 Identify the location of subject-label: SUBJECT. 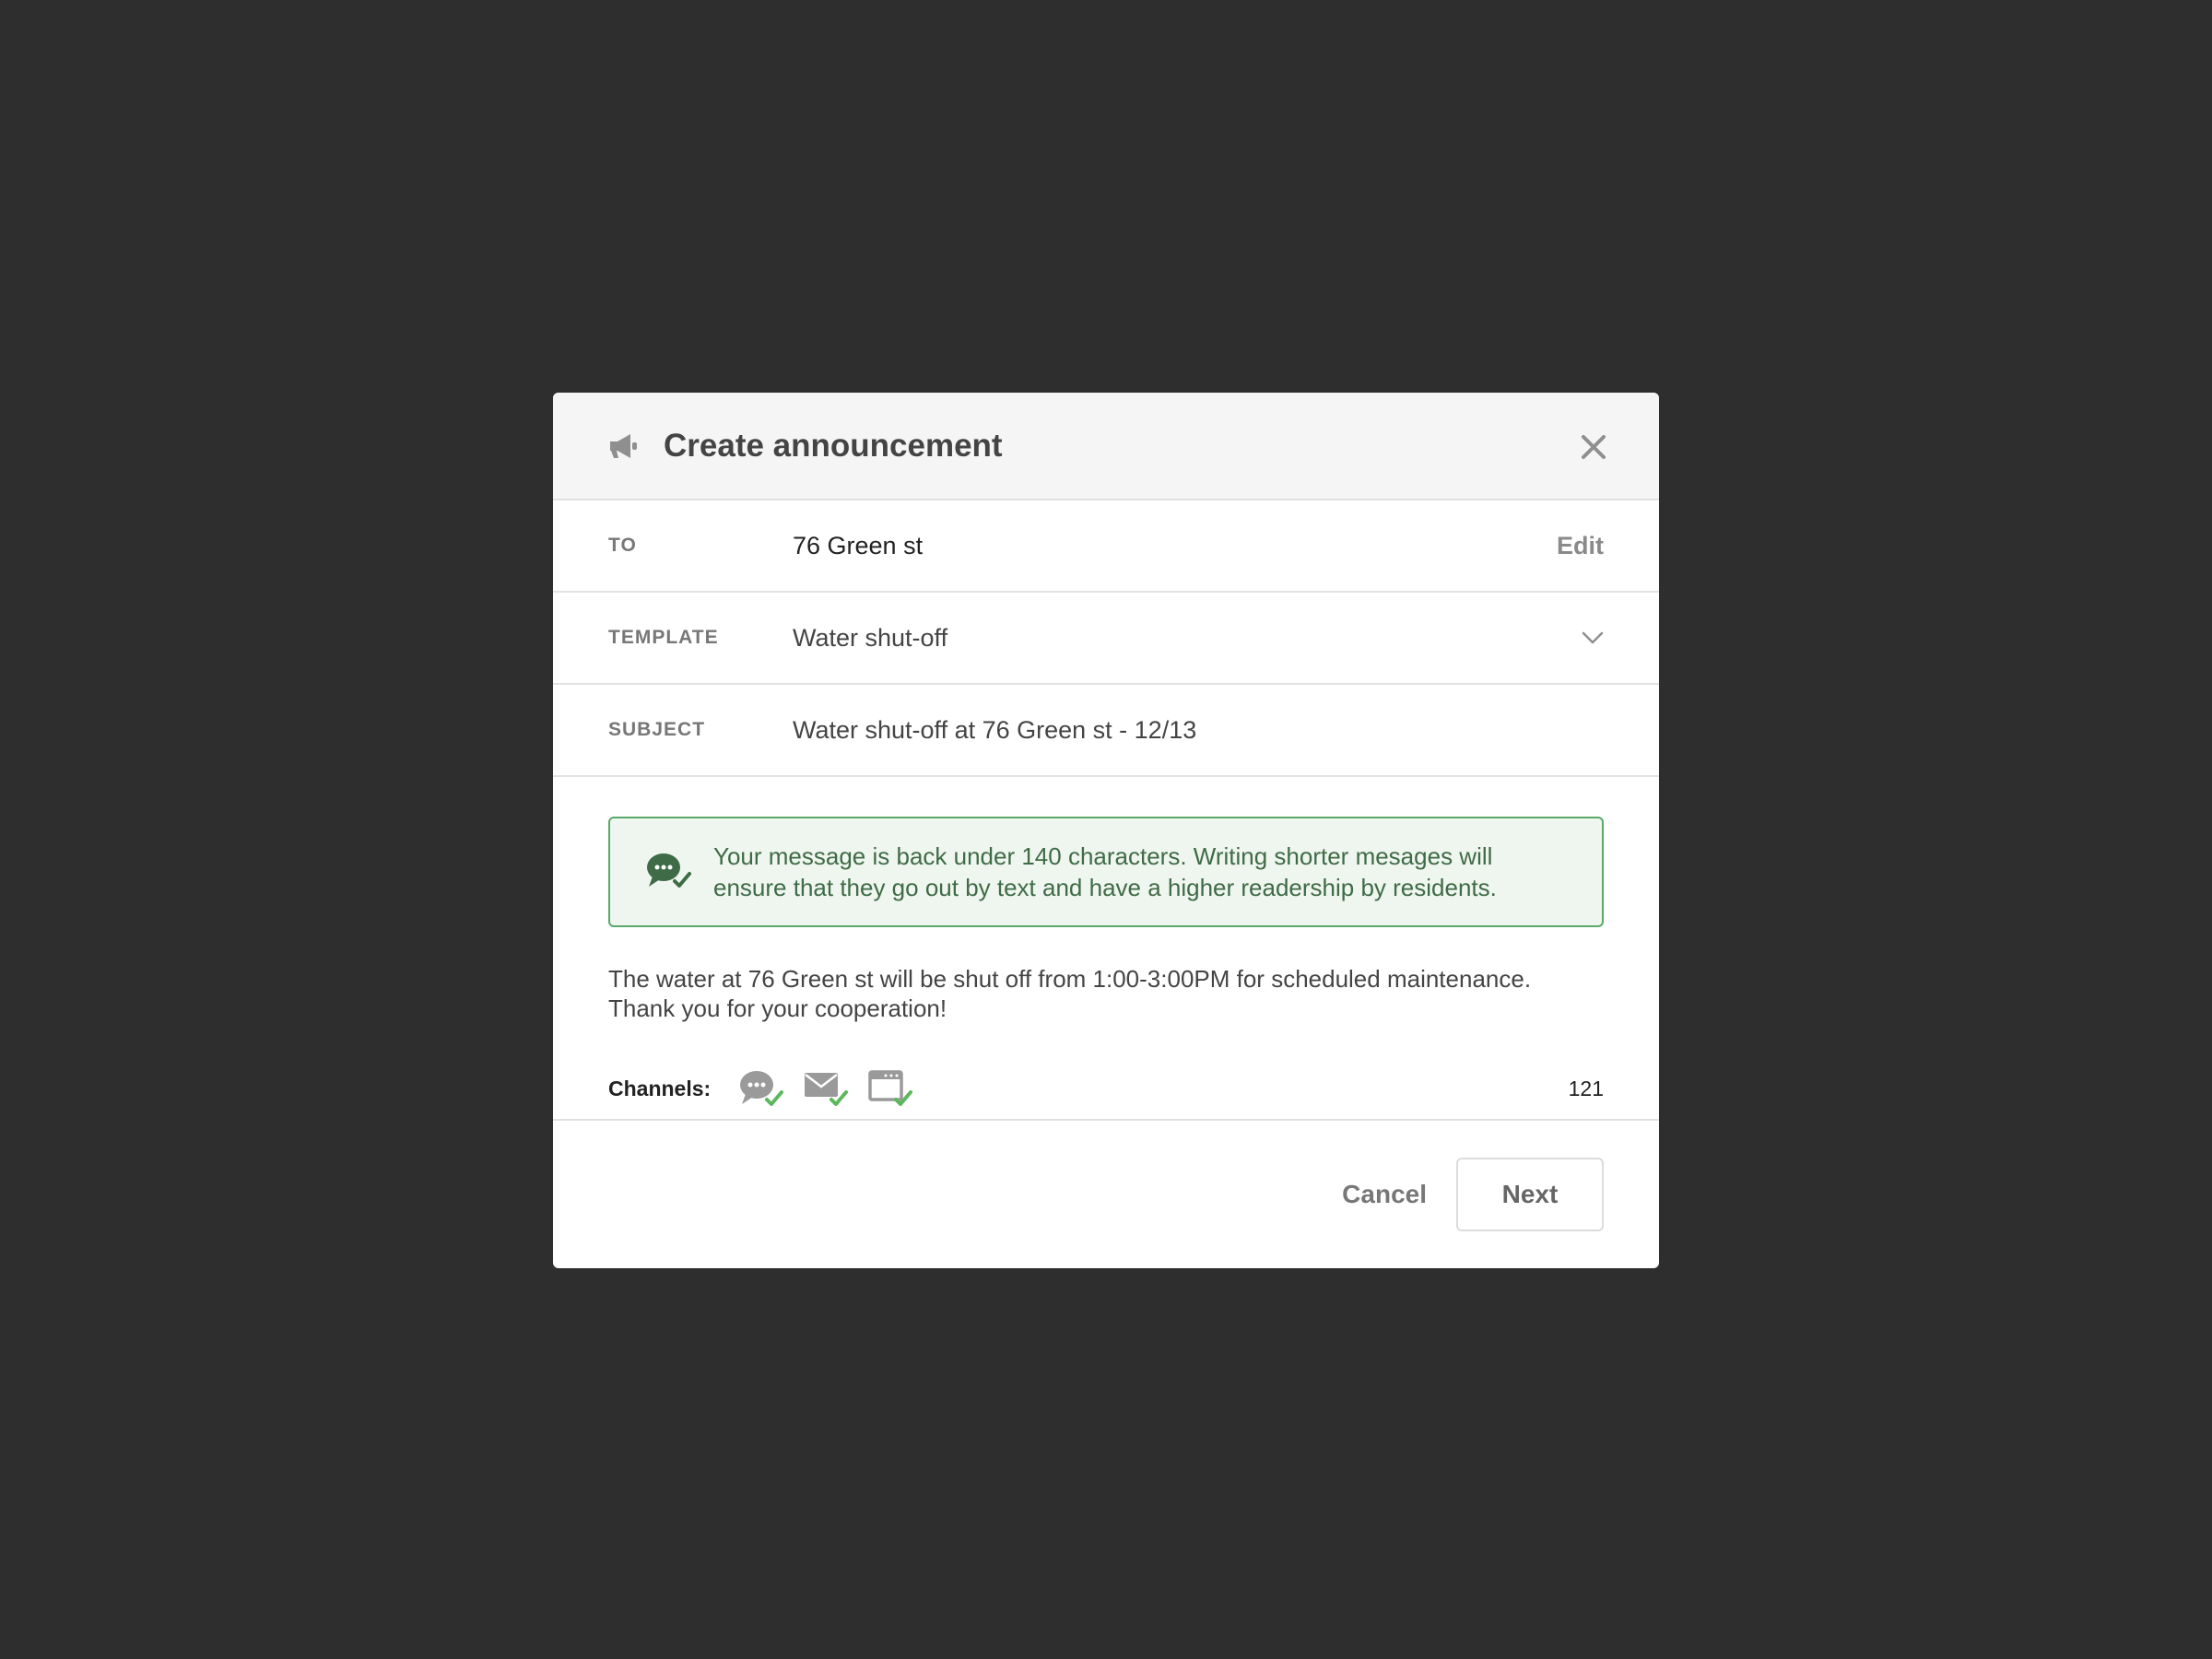
(657, 729).